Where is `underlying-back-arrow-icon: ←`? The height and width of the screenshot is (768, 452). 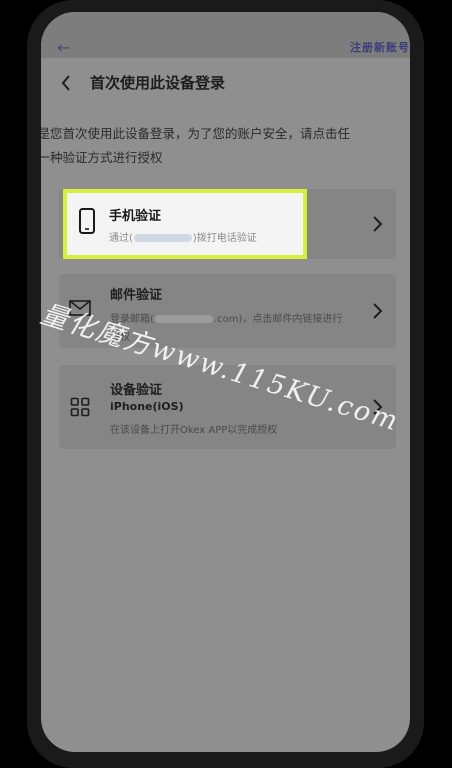 underlying-back-arrow-icon: ← is located at coordinates (64, 47).